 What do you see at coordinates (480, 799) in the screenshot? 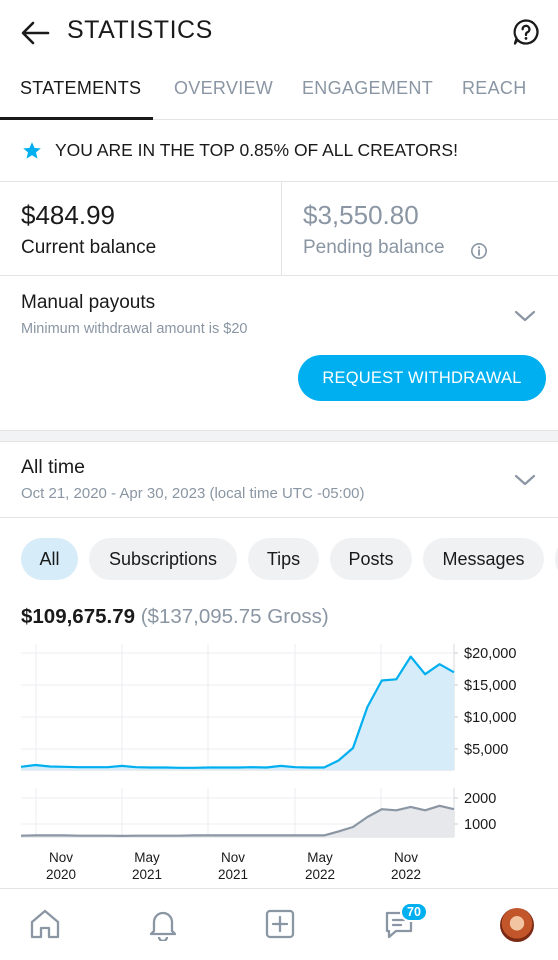
I see `y-tick-label: 2000` at bounding box center [480, 799].